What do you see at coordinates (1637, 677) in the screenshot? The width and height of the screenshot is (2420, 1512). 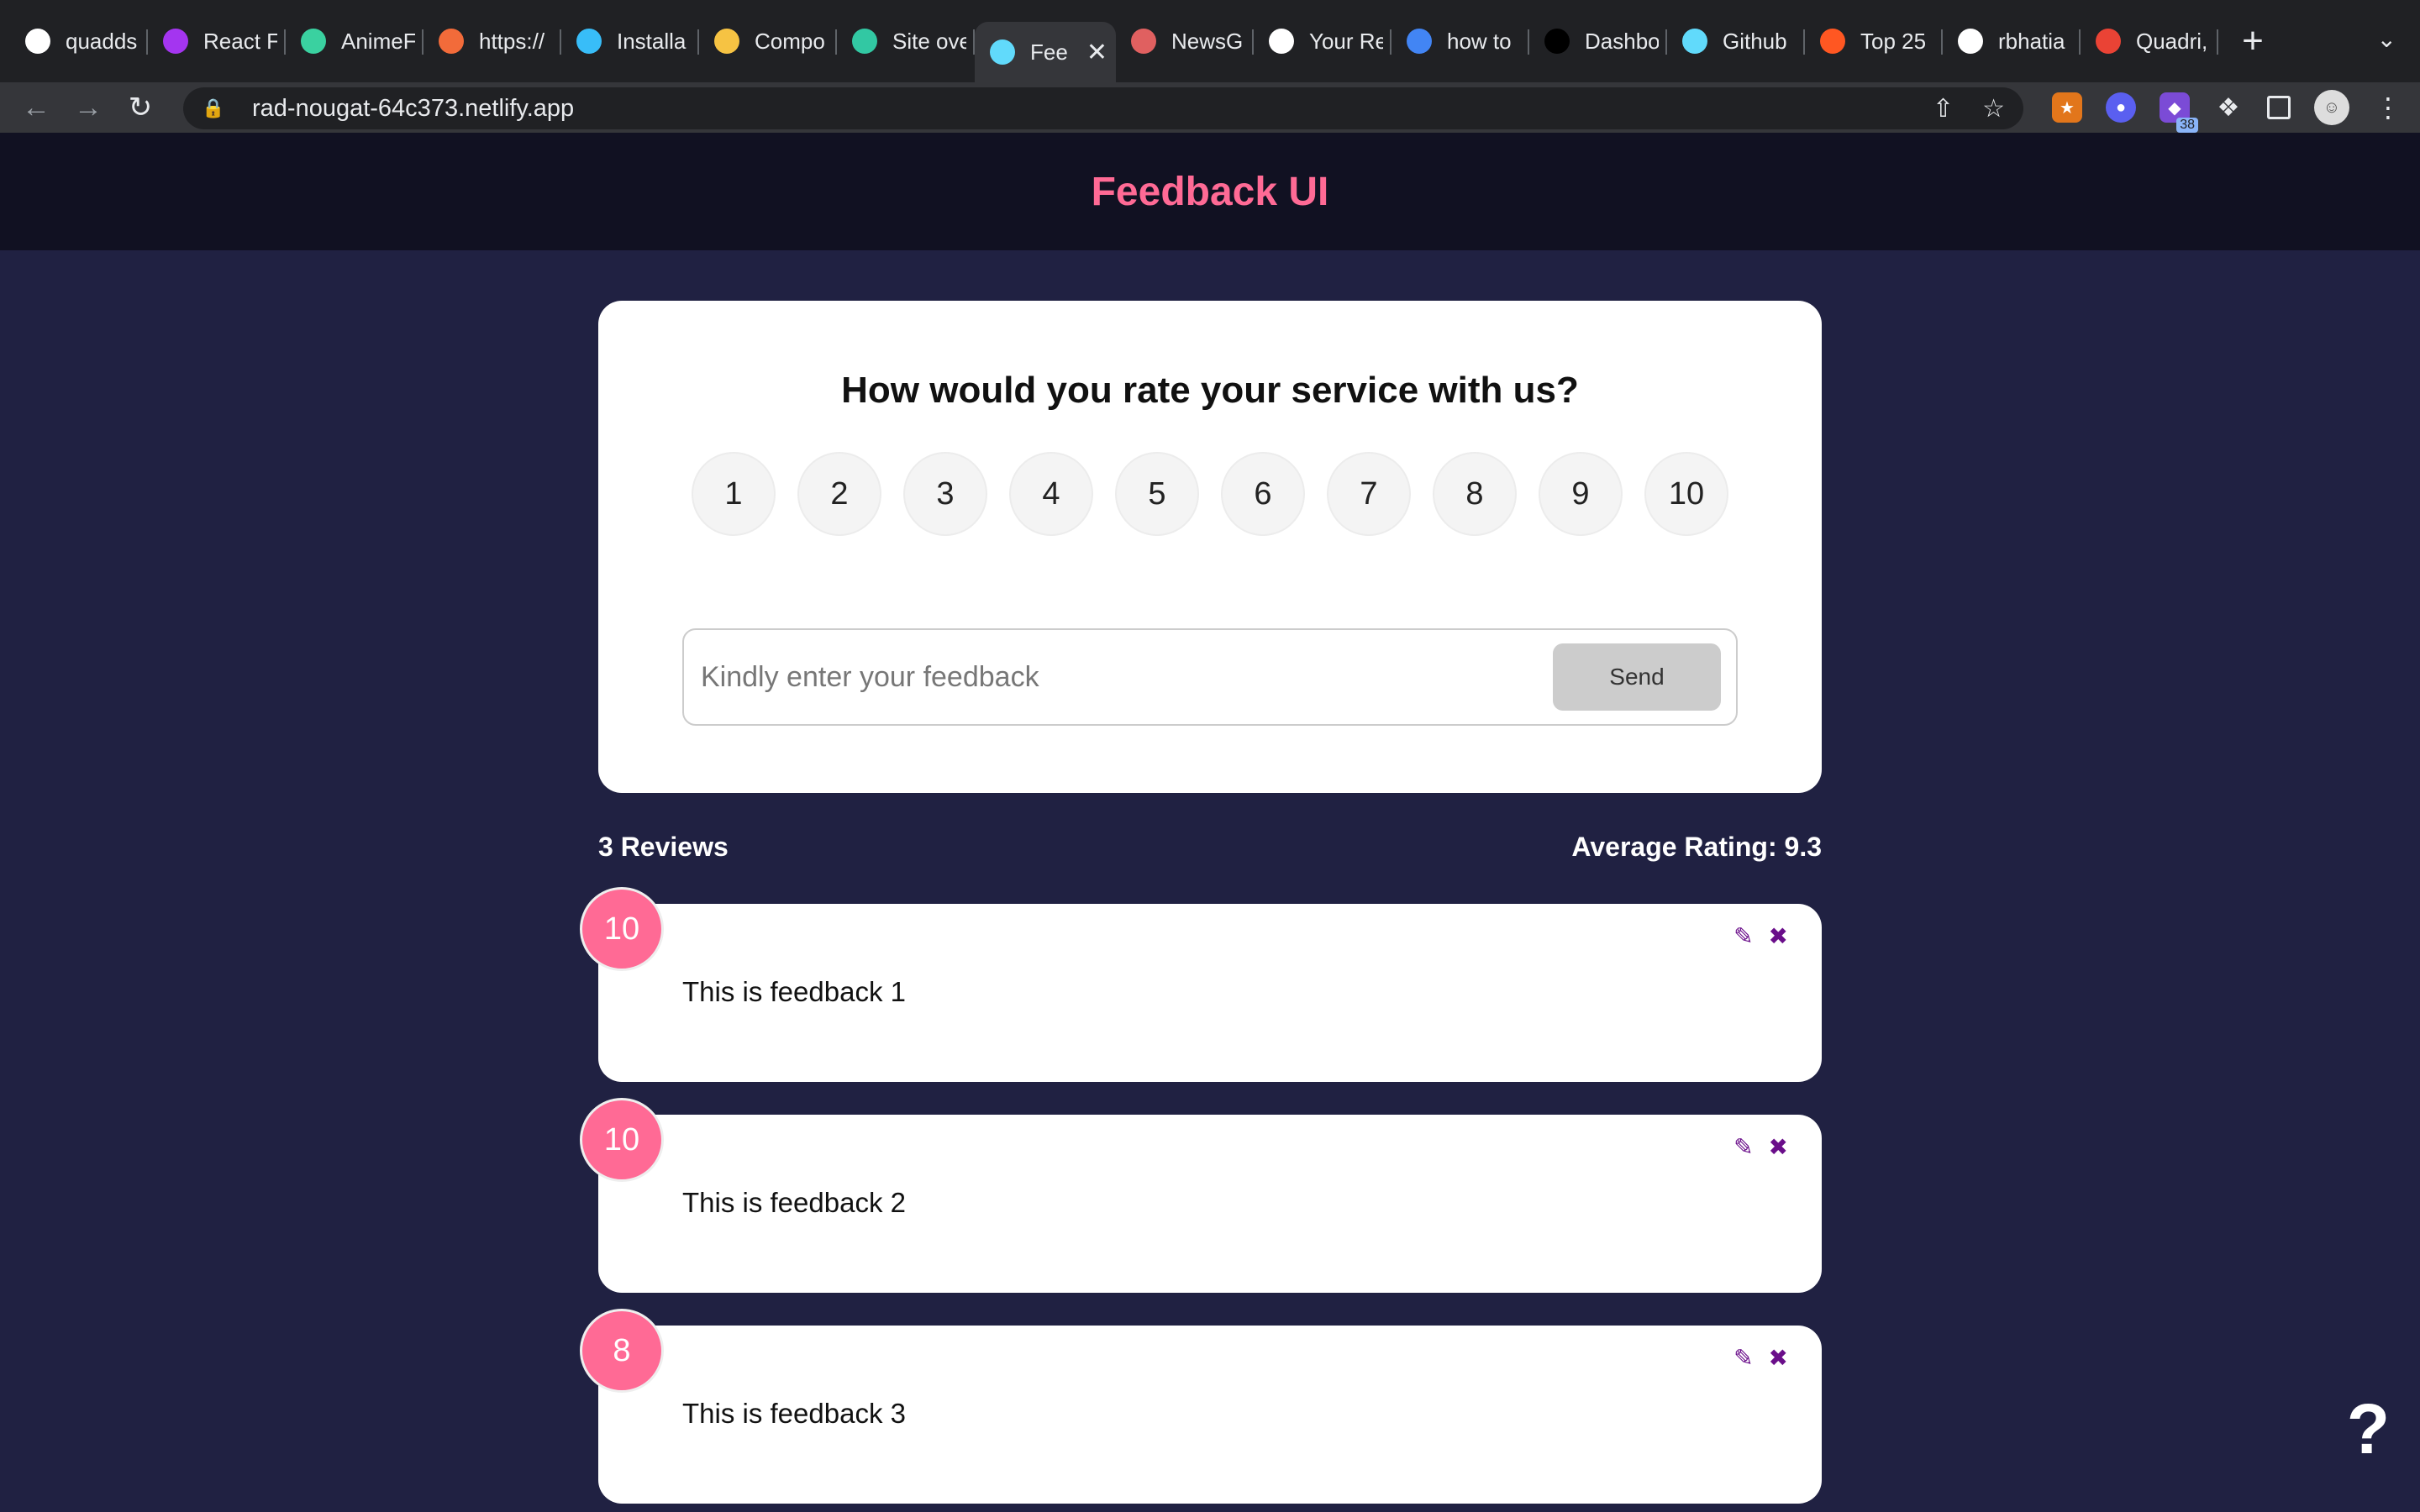 I see `send-button: Send` at bounding box center [1637, 677].